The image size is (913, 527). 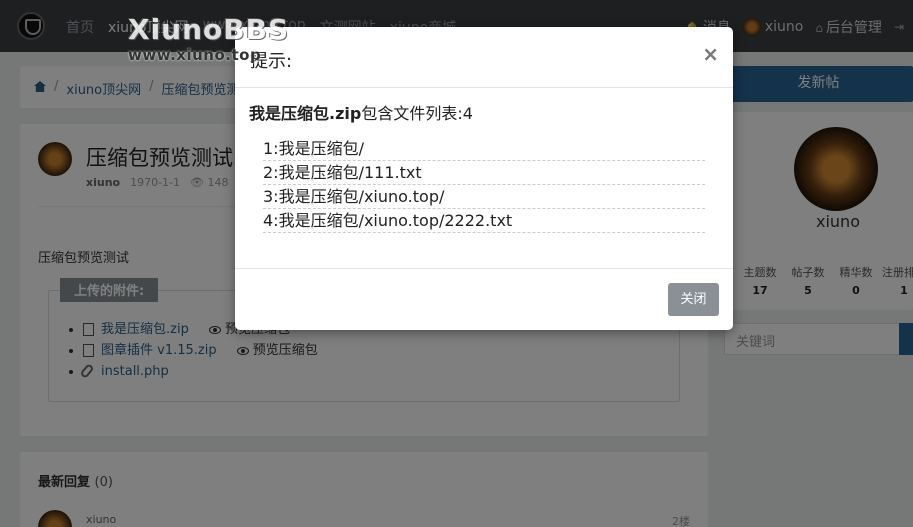 I want to click on zip-summary: 我是压缩包.zip包含文件列表:4, so click(x=484, y=112).